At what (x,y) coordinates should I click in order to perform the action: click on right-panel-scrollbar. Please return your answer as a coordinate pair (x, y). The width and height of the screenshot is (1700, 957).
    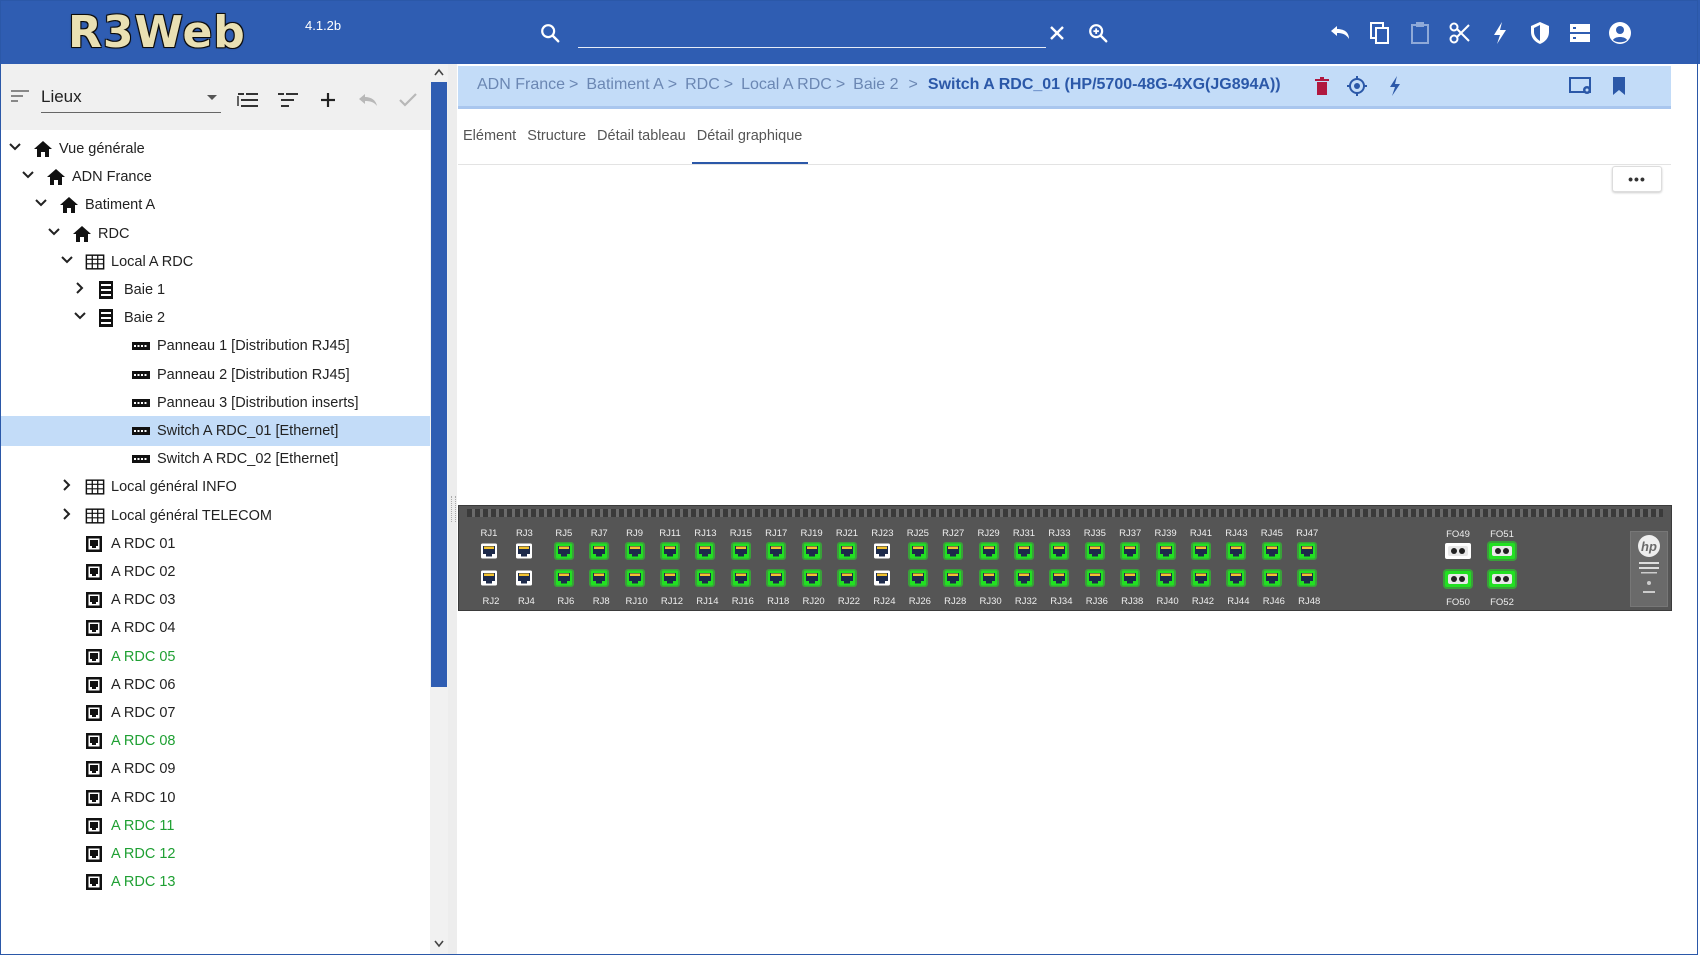
    Looking at the image, I should click on (1685, 509).